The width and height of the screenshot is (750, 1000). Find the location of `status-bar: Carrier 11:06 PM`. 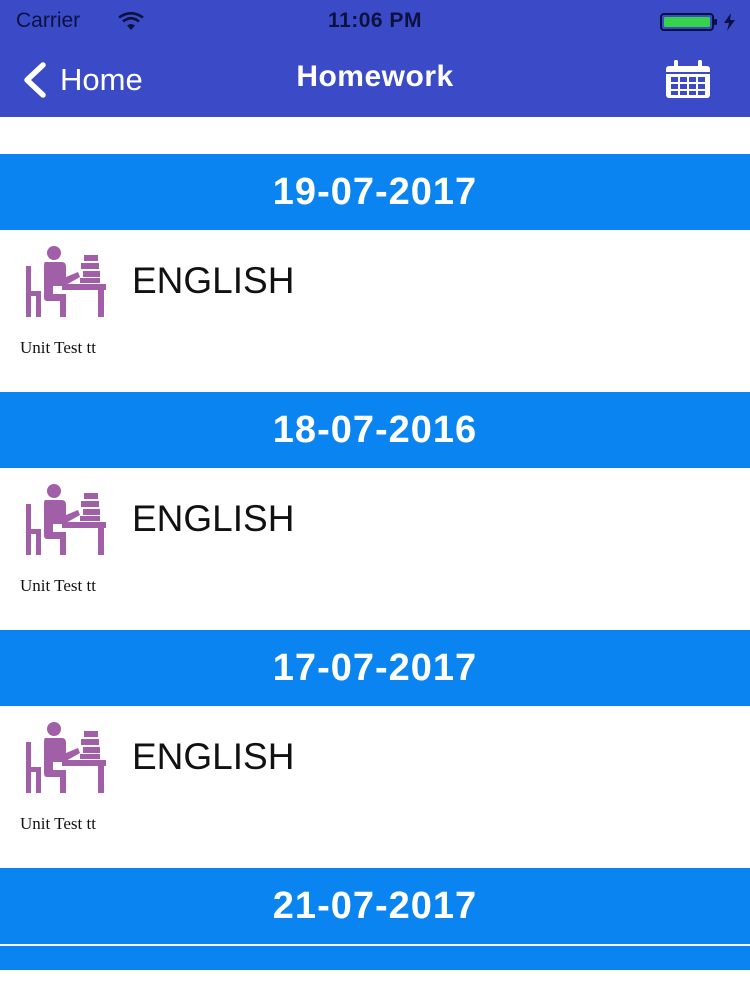

status-bar: Carrier 11:06 PM is located at coordinates (375, 22).